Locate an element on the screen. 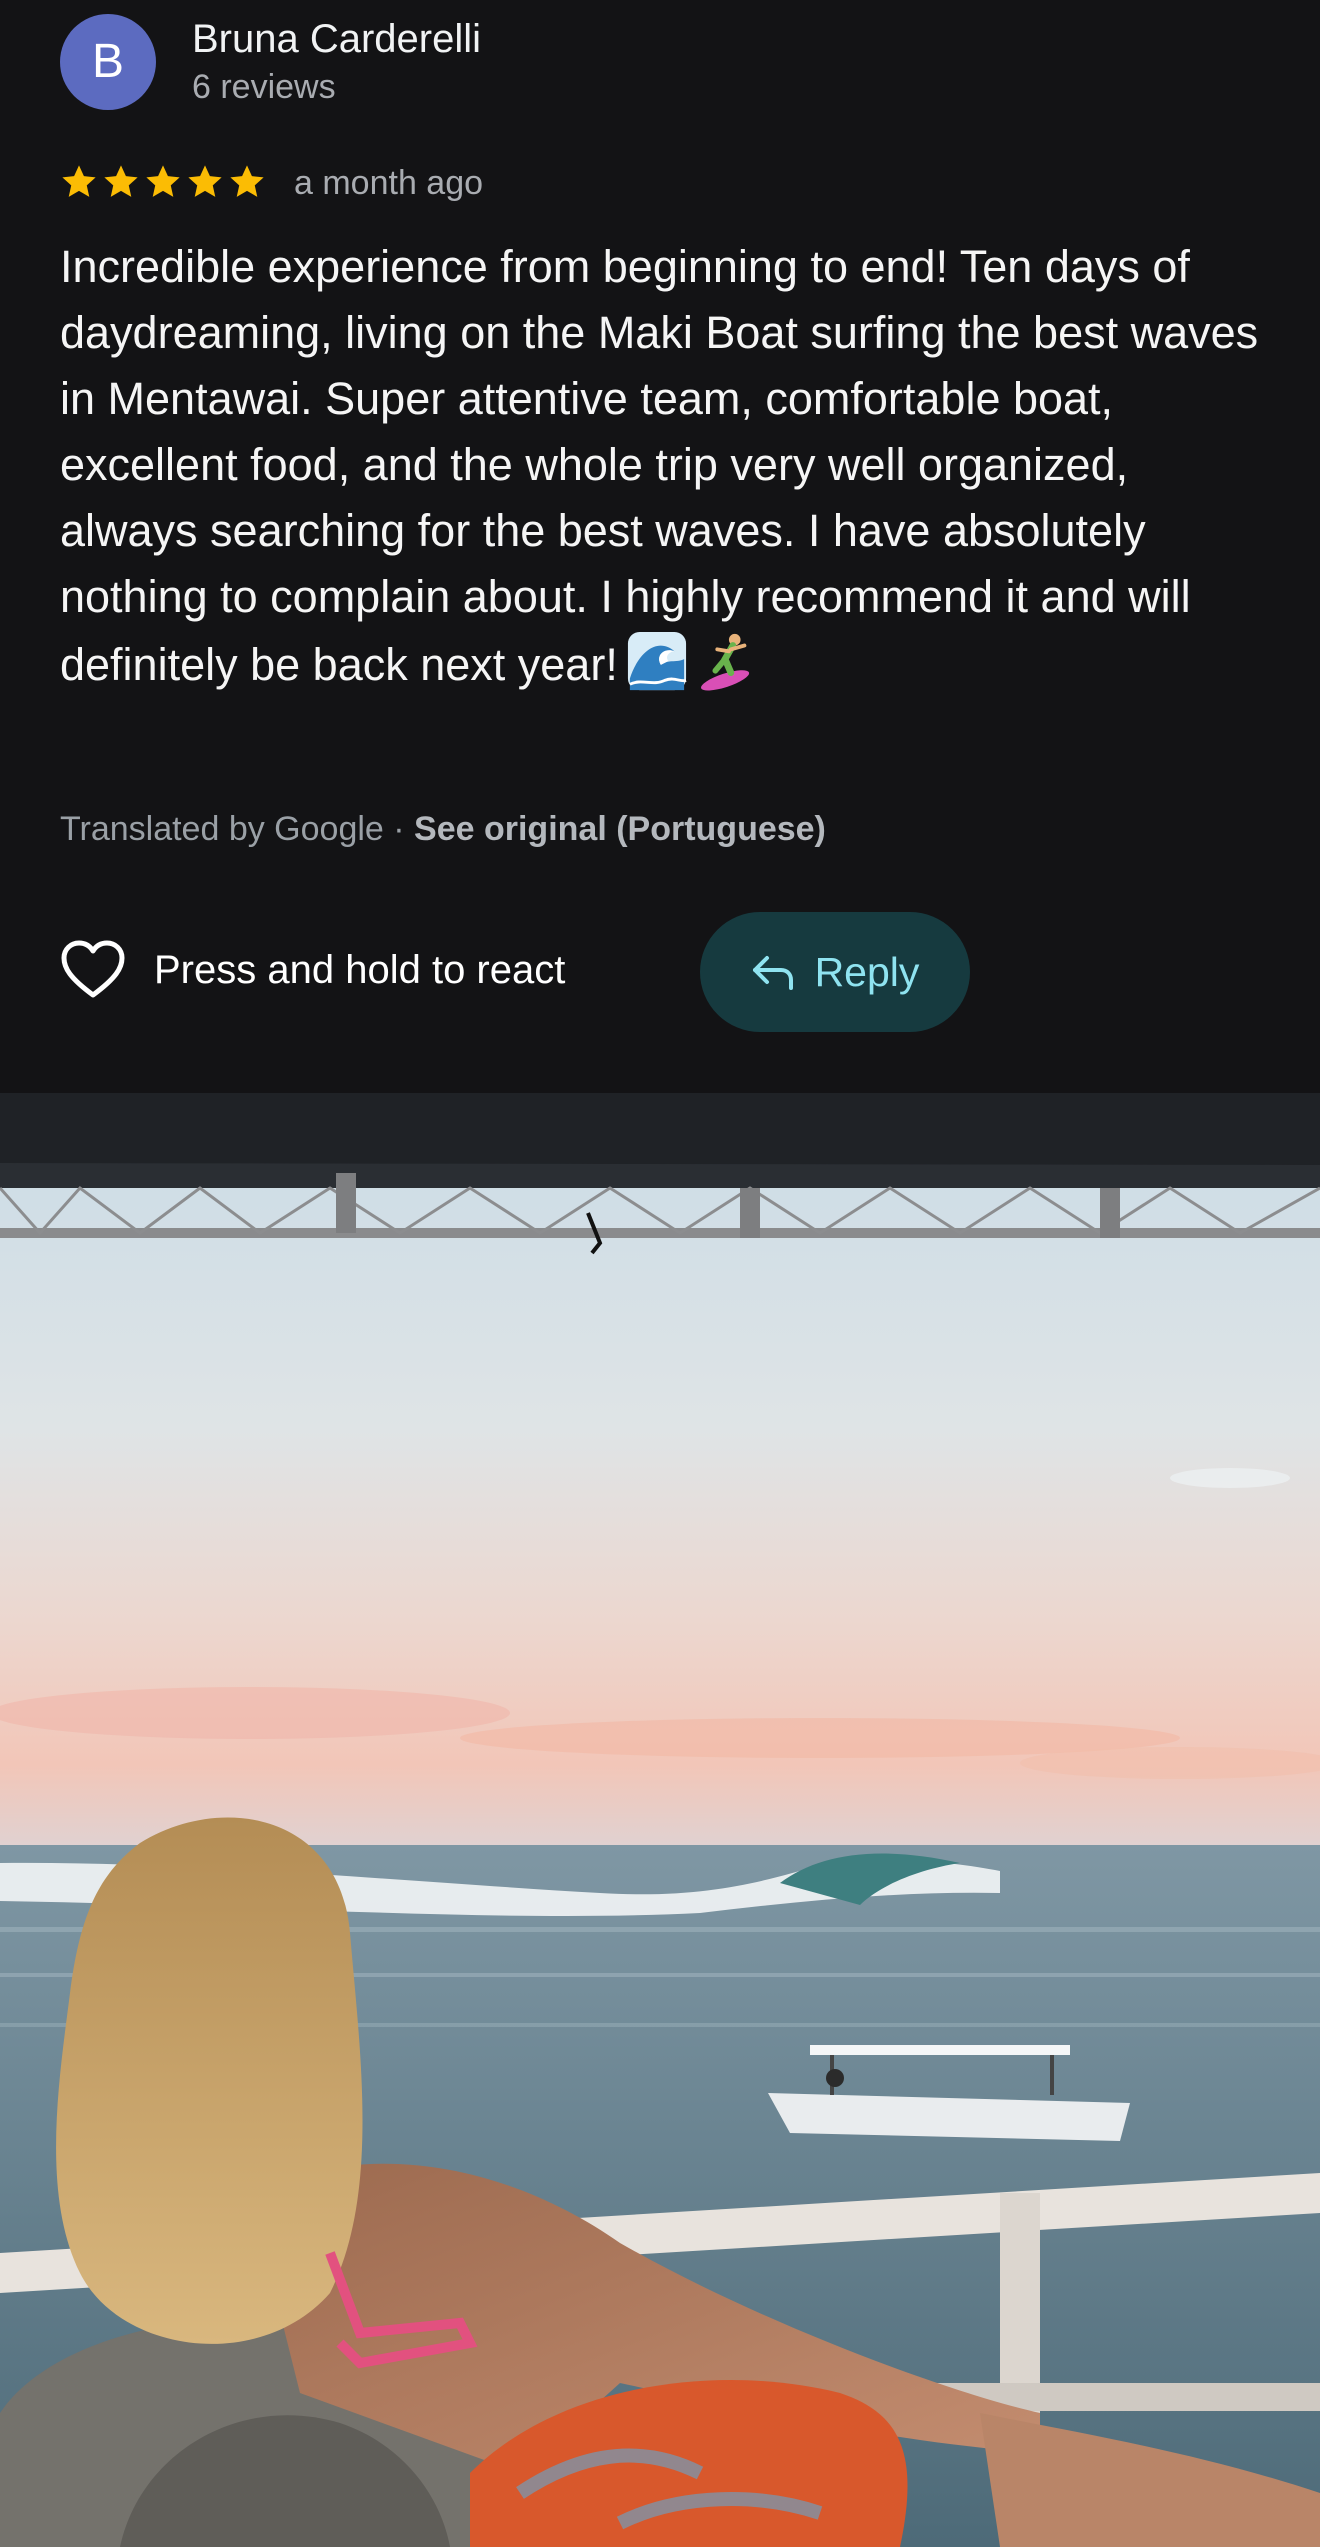 Image resolution: width=1320 pixels, height=2547 pixels. surfer-emoji is located at coordinates (724, 662).